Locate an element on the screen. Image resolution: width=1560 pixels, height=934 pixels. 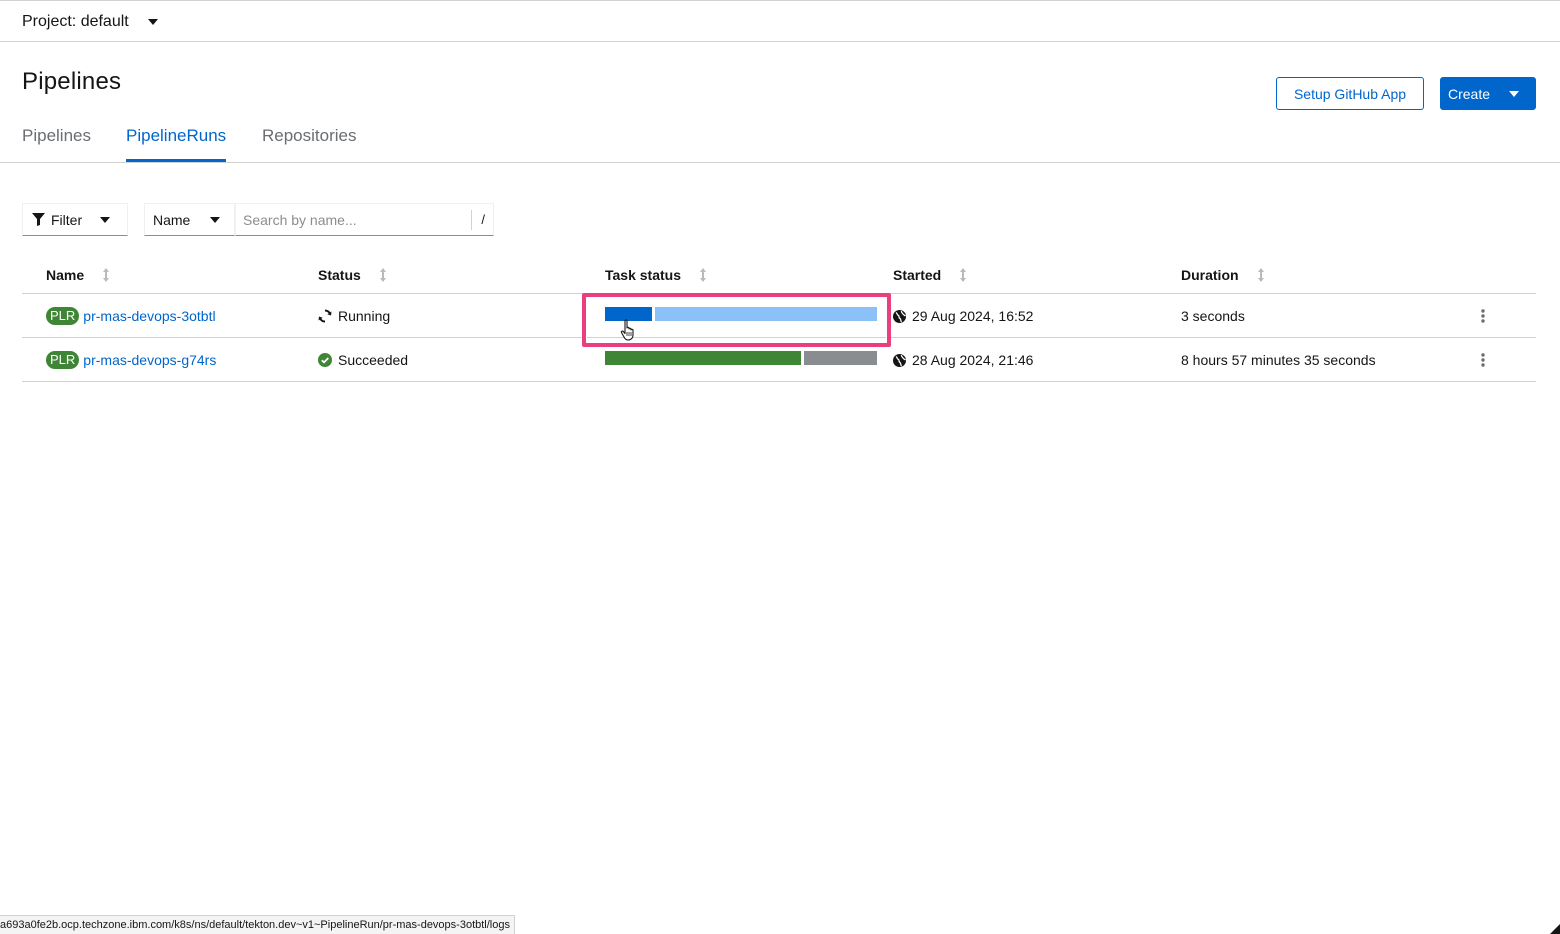
project-selector: Project: default is located at coordinates (90, 22).